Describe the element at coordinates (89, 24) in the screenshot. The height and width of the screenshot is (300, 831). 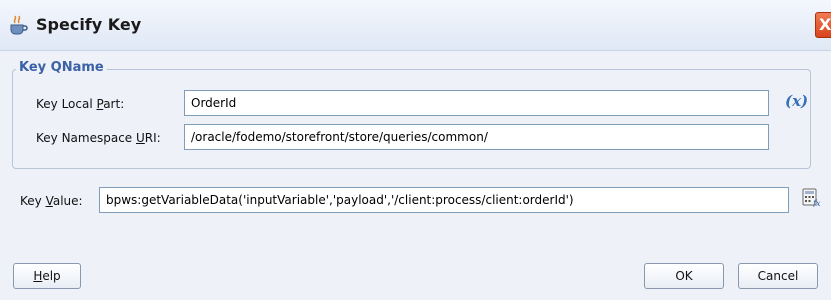
I see `dialog-title: Specify Key` at that location.